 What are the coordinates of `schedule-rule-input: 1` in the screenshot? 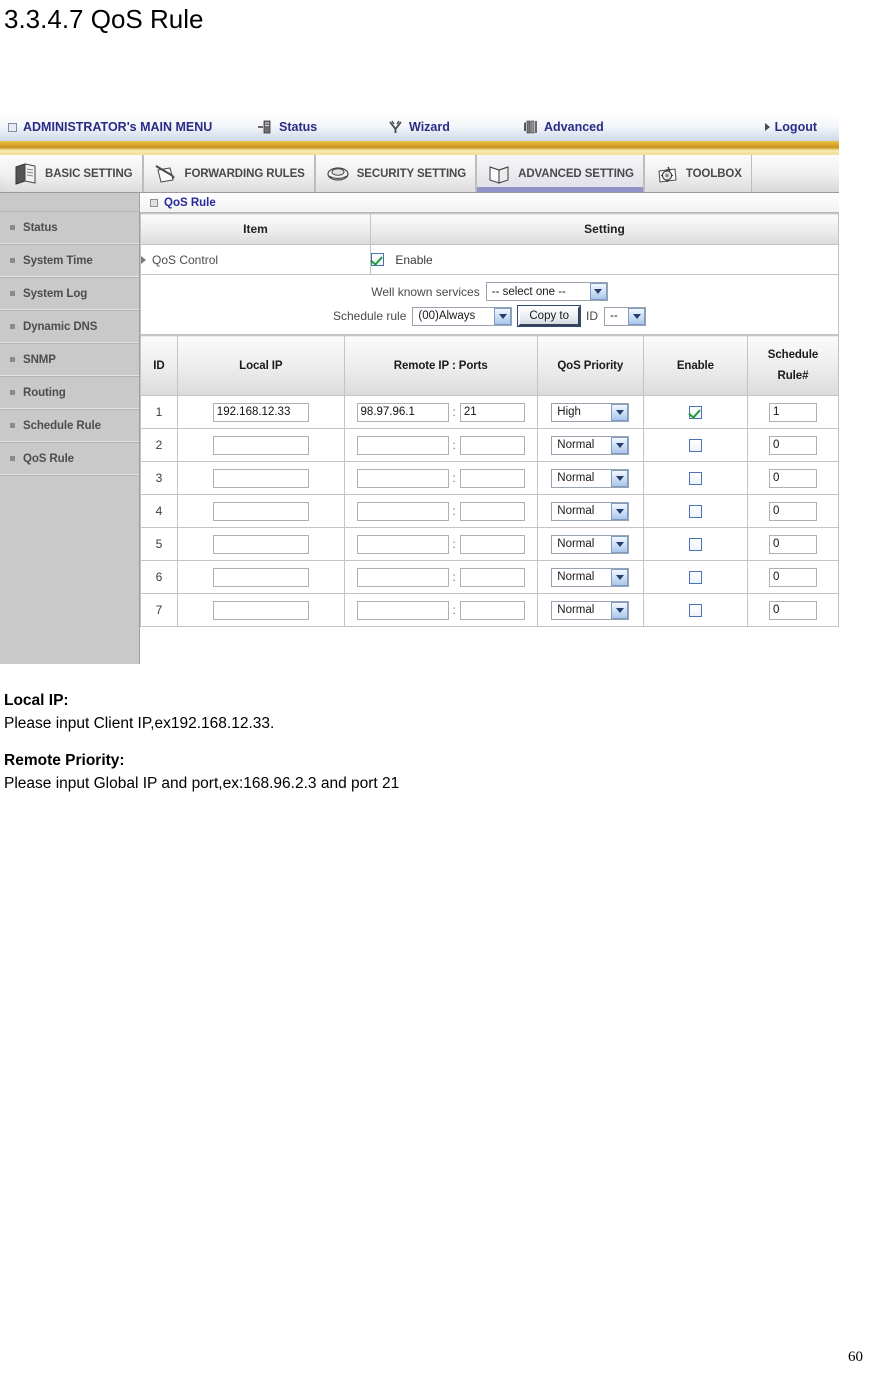 It's located at (792, 412).